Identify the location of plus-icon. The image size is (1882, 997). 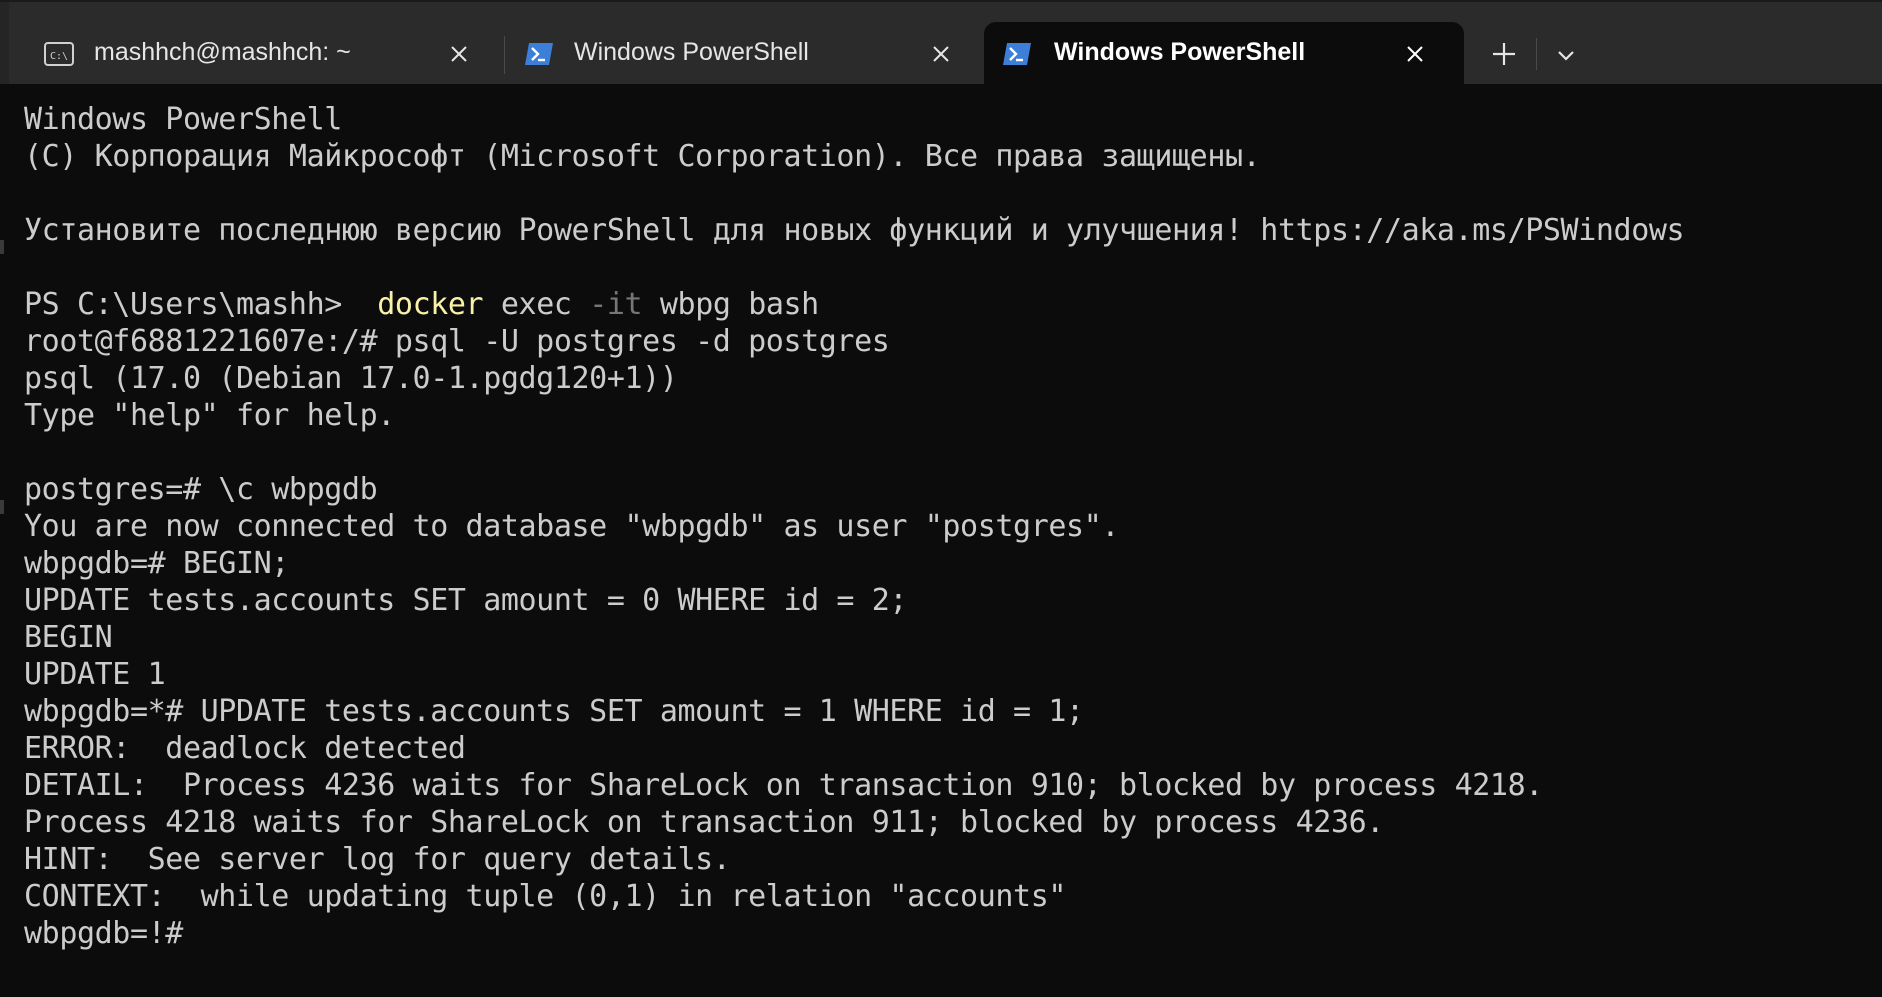
(1504, 54).